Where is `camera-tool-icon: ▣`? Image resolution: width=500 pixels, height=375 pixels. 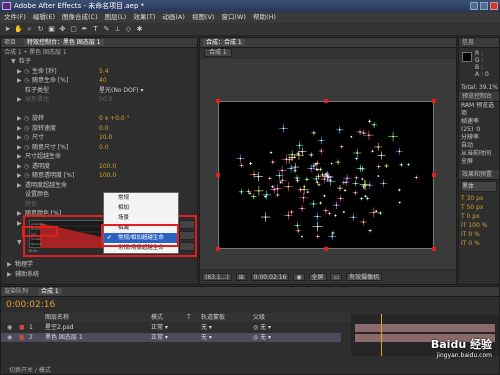
camera-tool-icon: ▣ is located at coordinates (51, 29).